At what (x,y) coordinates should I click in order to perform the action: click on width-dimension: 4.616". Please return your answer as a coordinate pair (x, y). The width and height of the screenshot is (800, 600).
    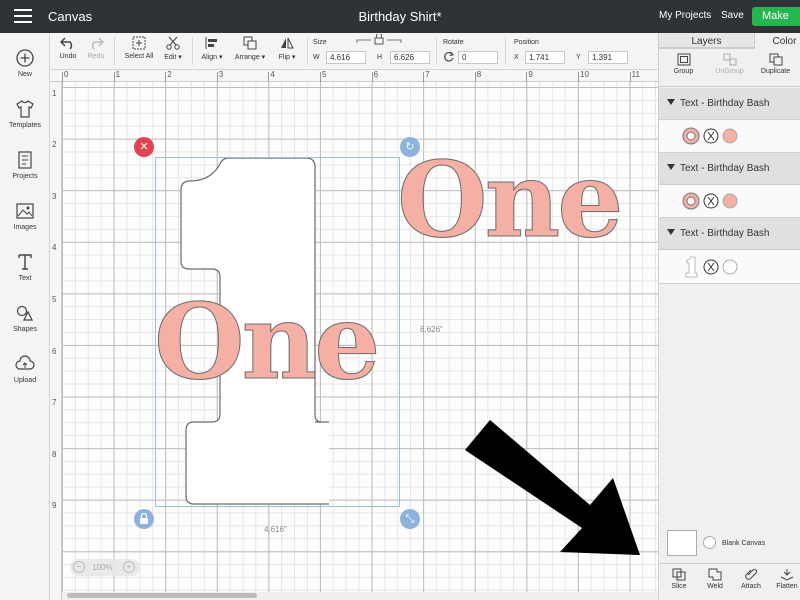
    Looking at the image, I should click on (275, 529).